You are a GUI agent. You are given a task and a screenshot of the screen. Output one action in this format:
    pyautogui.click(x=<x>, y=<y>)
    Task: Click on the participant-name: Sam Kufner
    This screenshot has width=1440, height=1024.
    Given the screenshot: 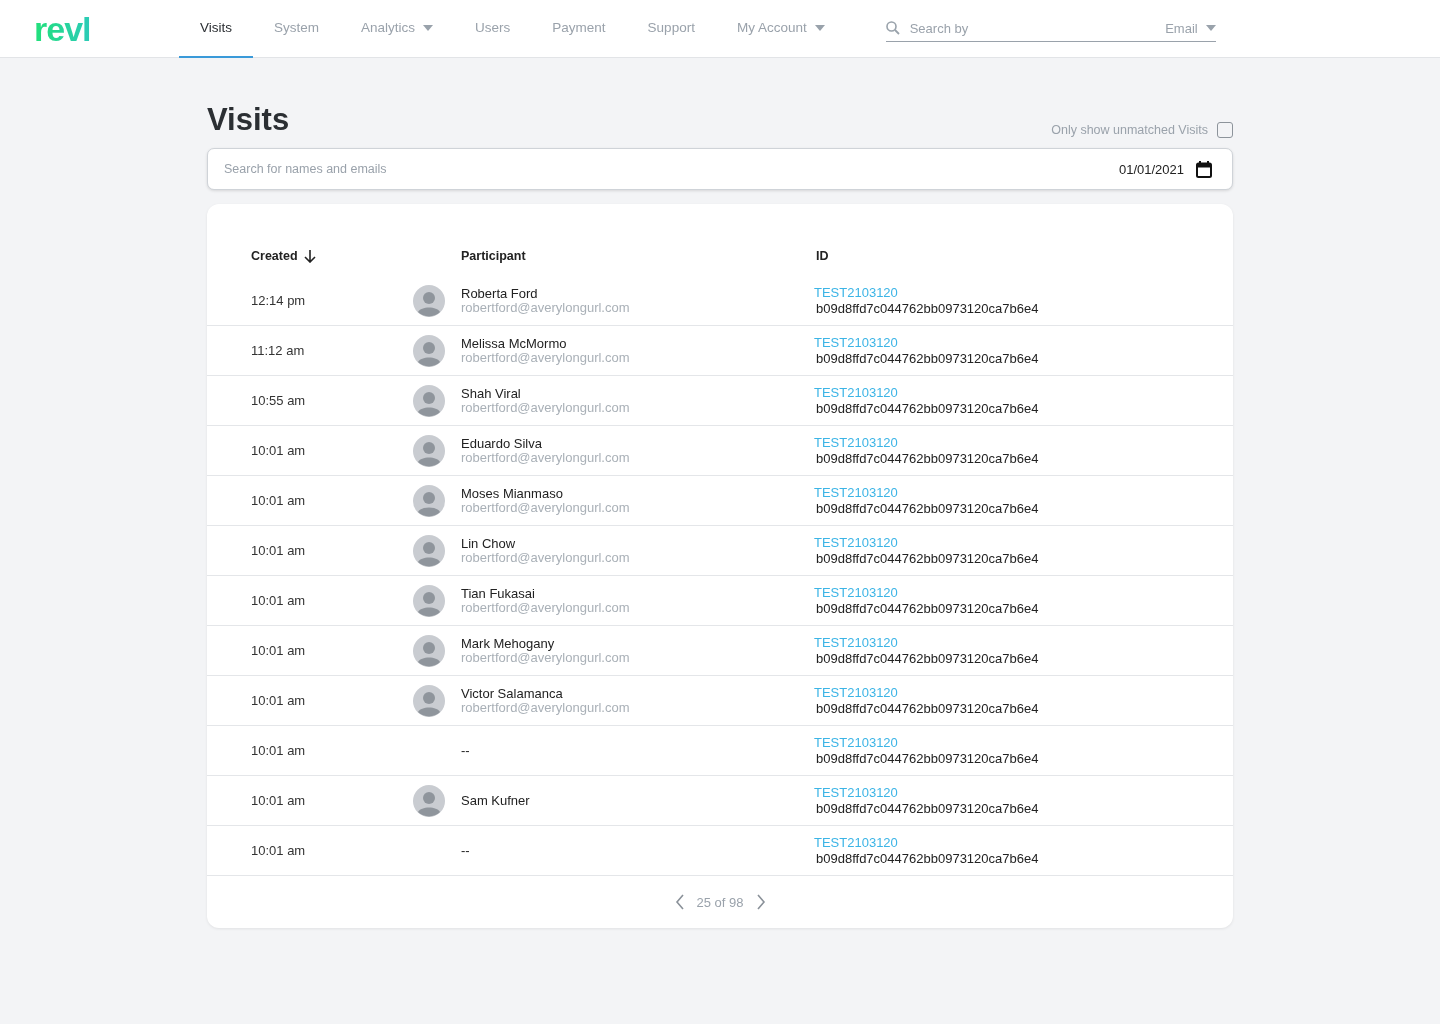 What is the action you would take?
    pyautogui.click(x=496, y=800)
    